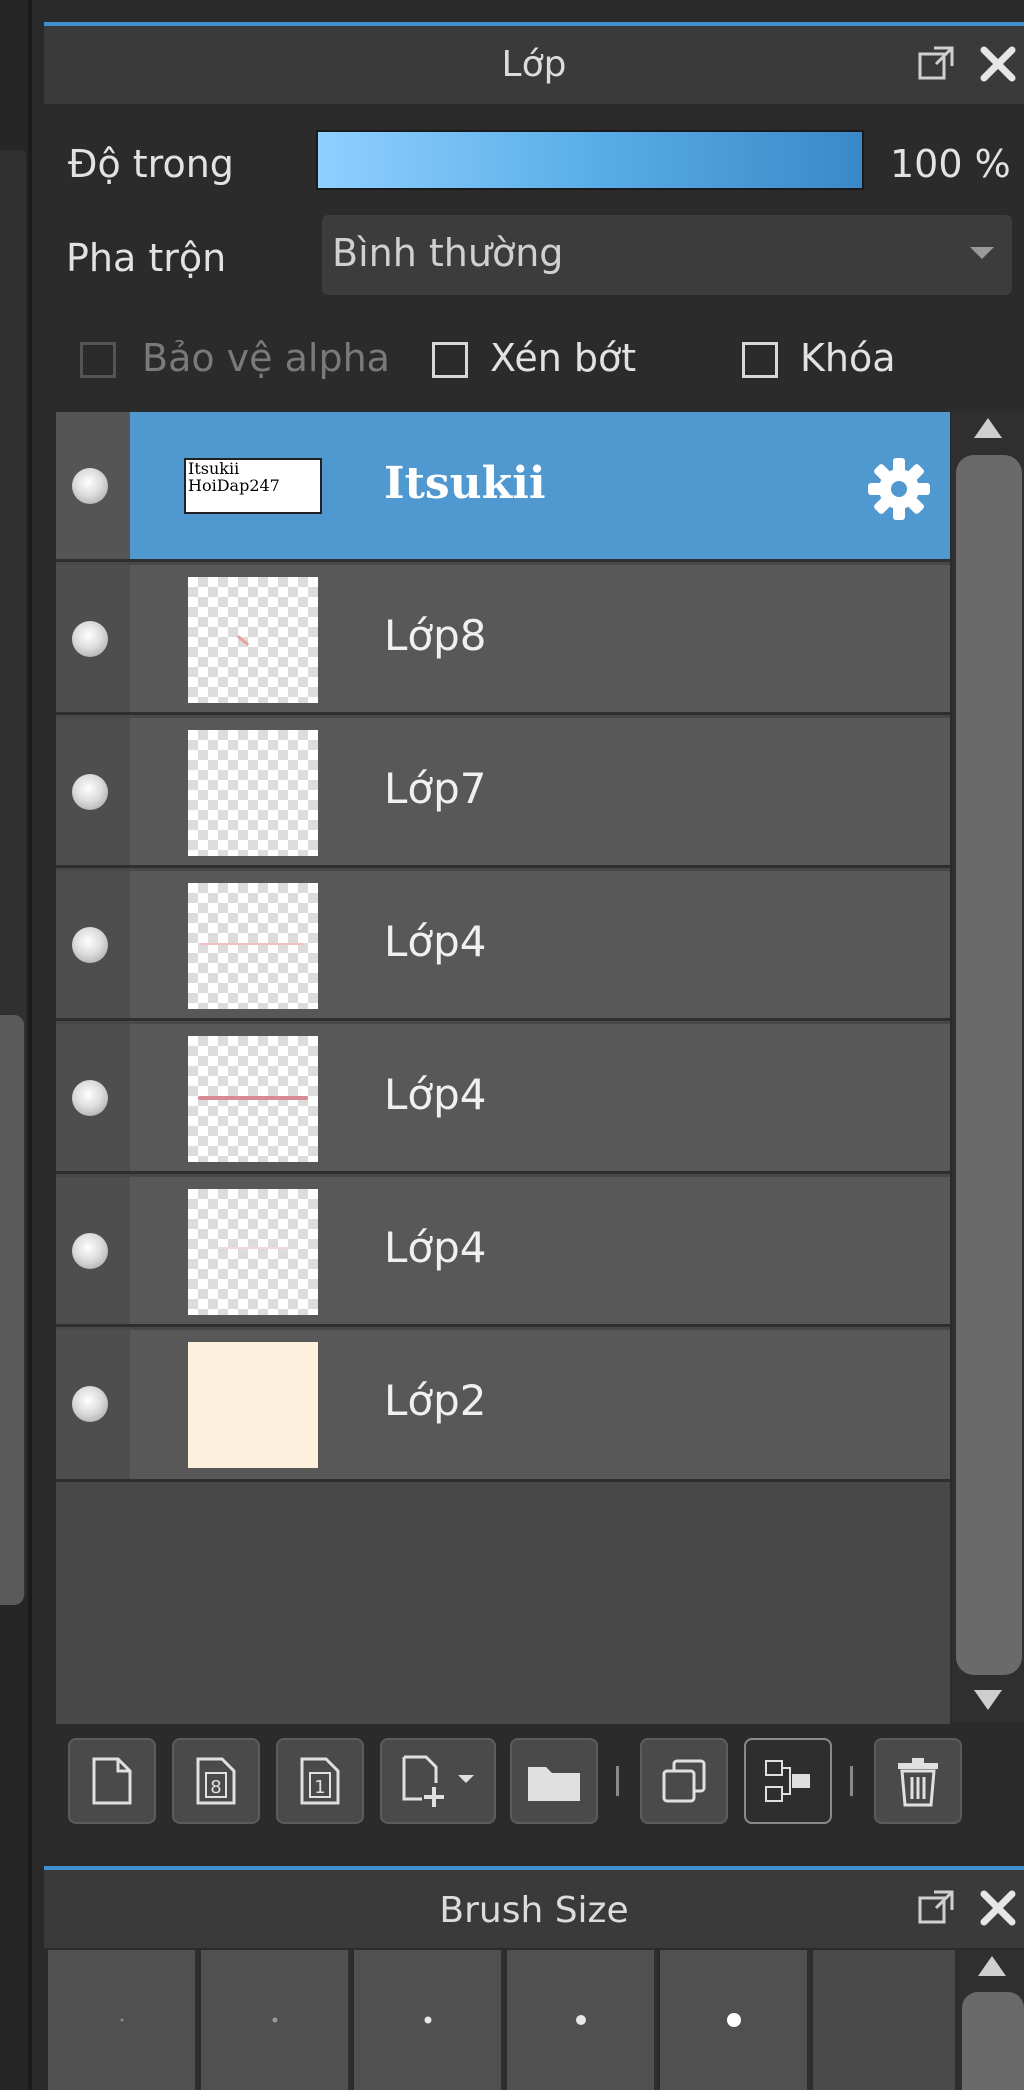 This screenshot has width=1024, height=2090. Describe the element at coordinates (234, 485) in the screenshot. I see `thumb-text-2: HoiDap247` at that location.